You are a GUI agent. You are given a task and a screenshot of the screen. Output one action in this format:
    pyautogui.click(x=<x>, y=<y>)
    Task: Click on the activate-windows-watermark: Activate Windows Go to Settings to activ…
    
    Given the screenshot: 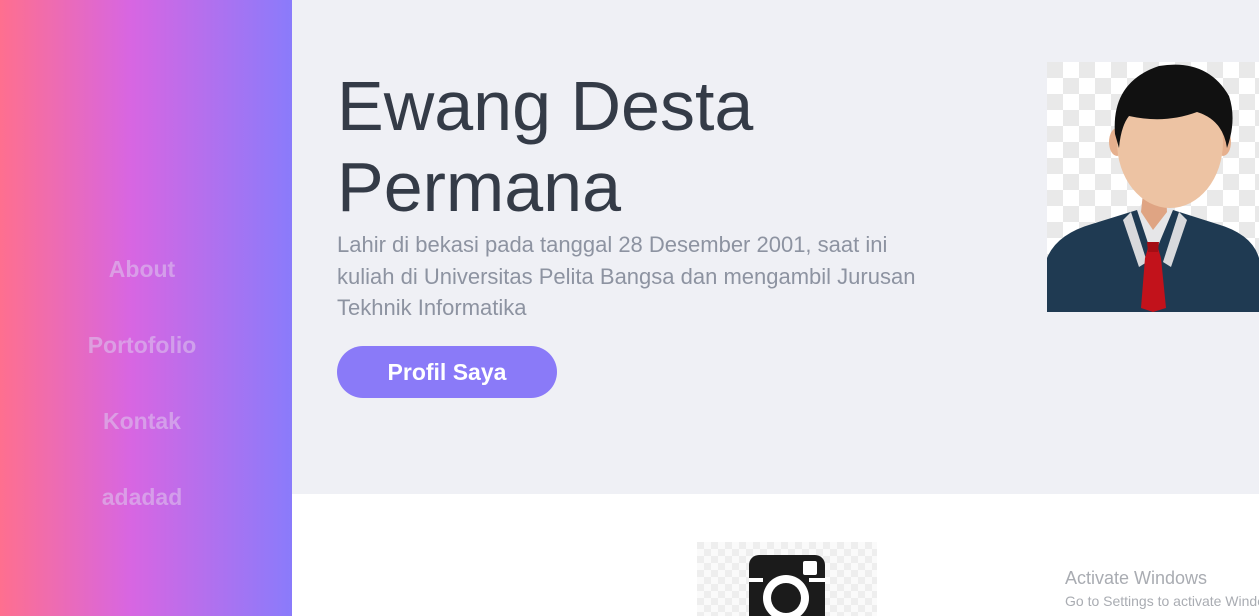 What is the action you would take?
    pyautogui.click(x=1162, y=589)
    